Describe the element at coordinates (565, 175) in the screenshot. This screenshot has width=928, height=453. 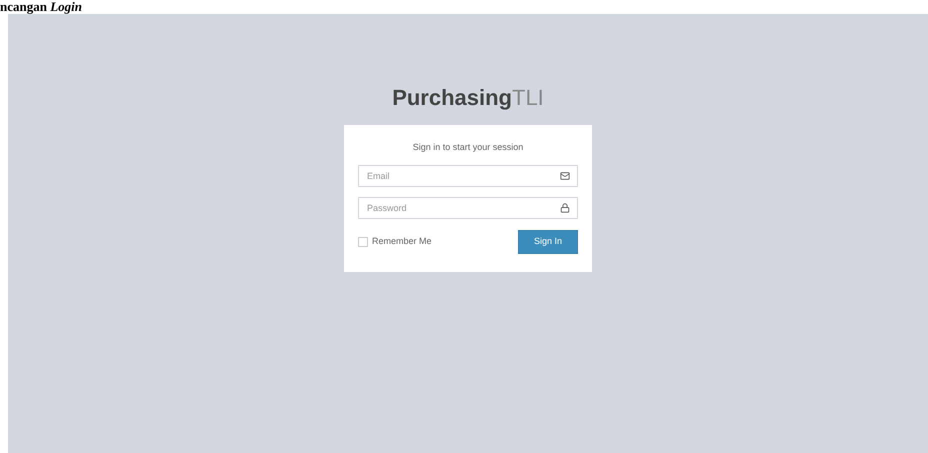
I see `envelope-icon` at that location.